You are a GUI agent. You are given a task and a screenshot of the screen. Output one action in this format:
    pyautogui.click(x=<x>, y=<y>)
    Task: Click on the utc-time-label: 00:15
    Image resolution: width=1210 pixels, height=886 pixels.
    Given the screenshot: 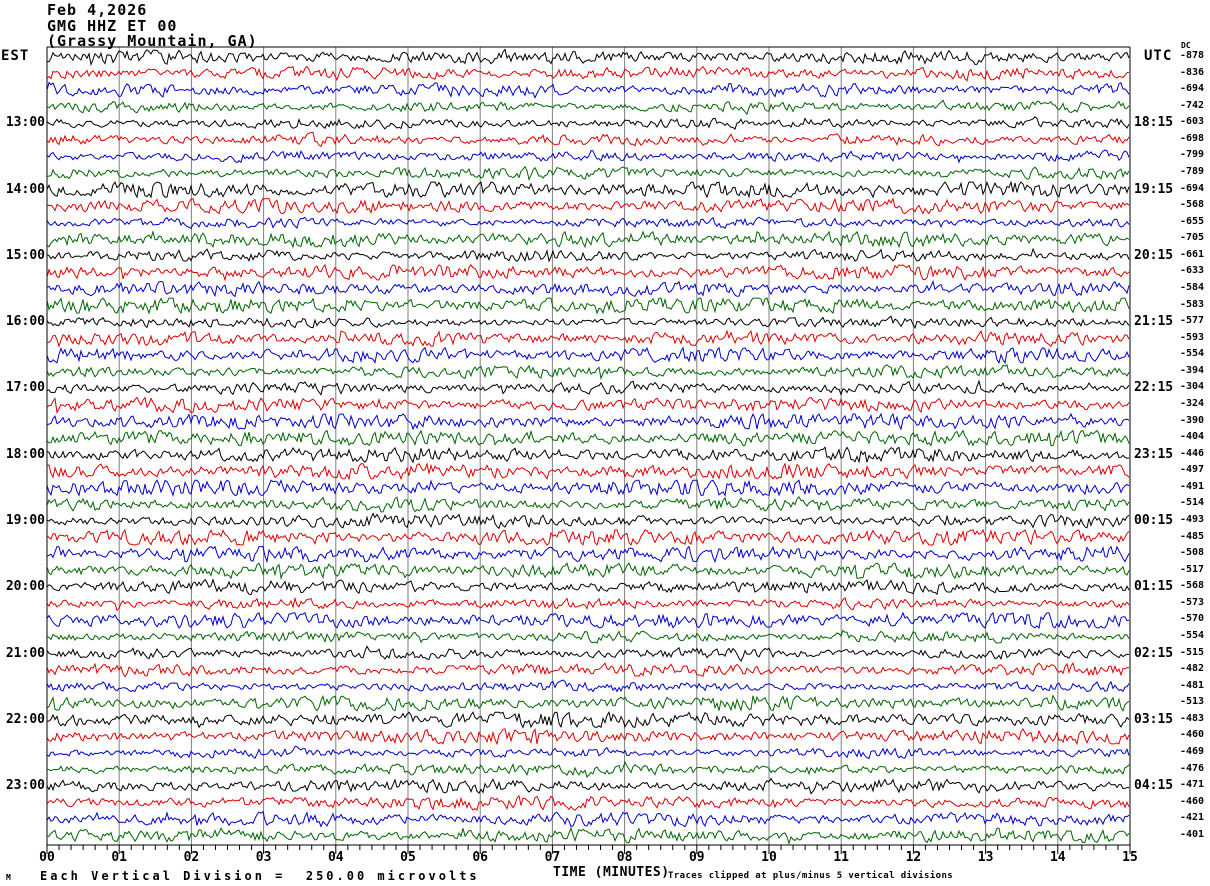 What is the action you would take?
    pyautogui.click(x=1154, y=520)
    